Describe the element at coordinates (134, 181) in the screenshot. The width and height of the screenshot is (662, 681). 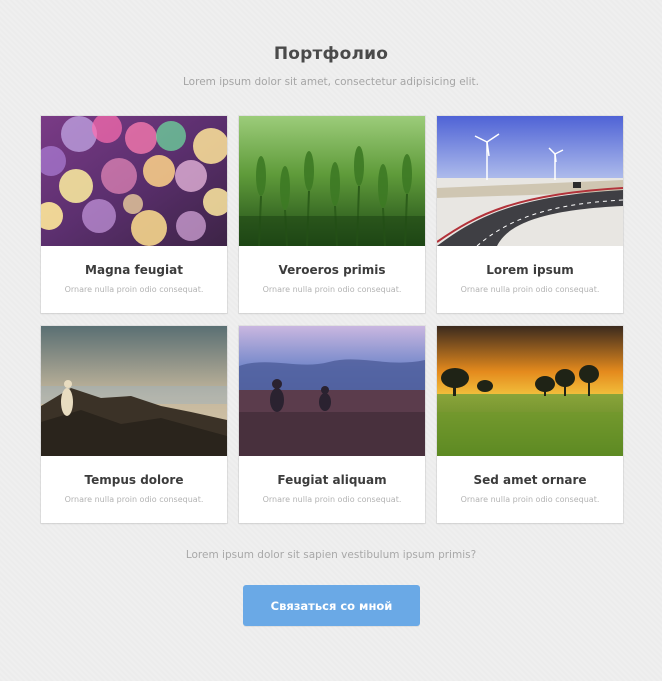
I see `bokeh-lights-photo` at that location.